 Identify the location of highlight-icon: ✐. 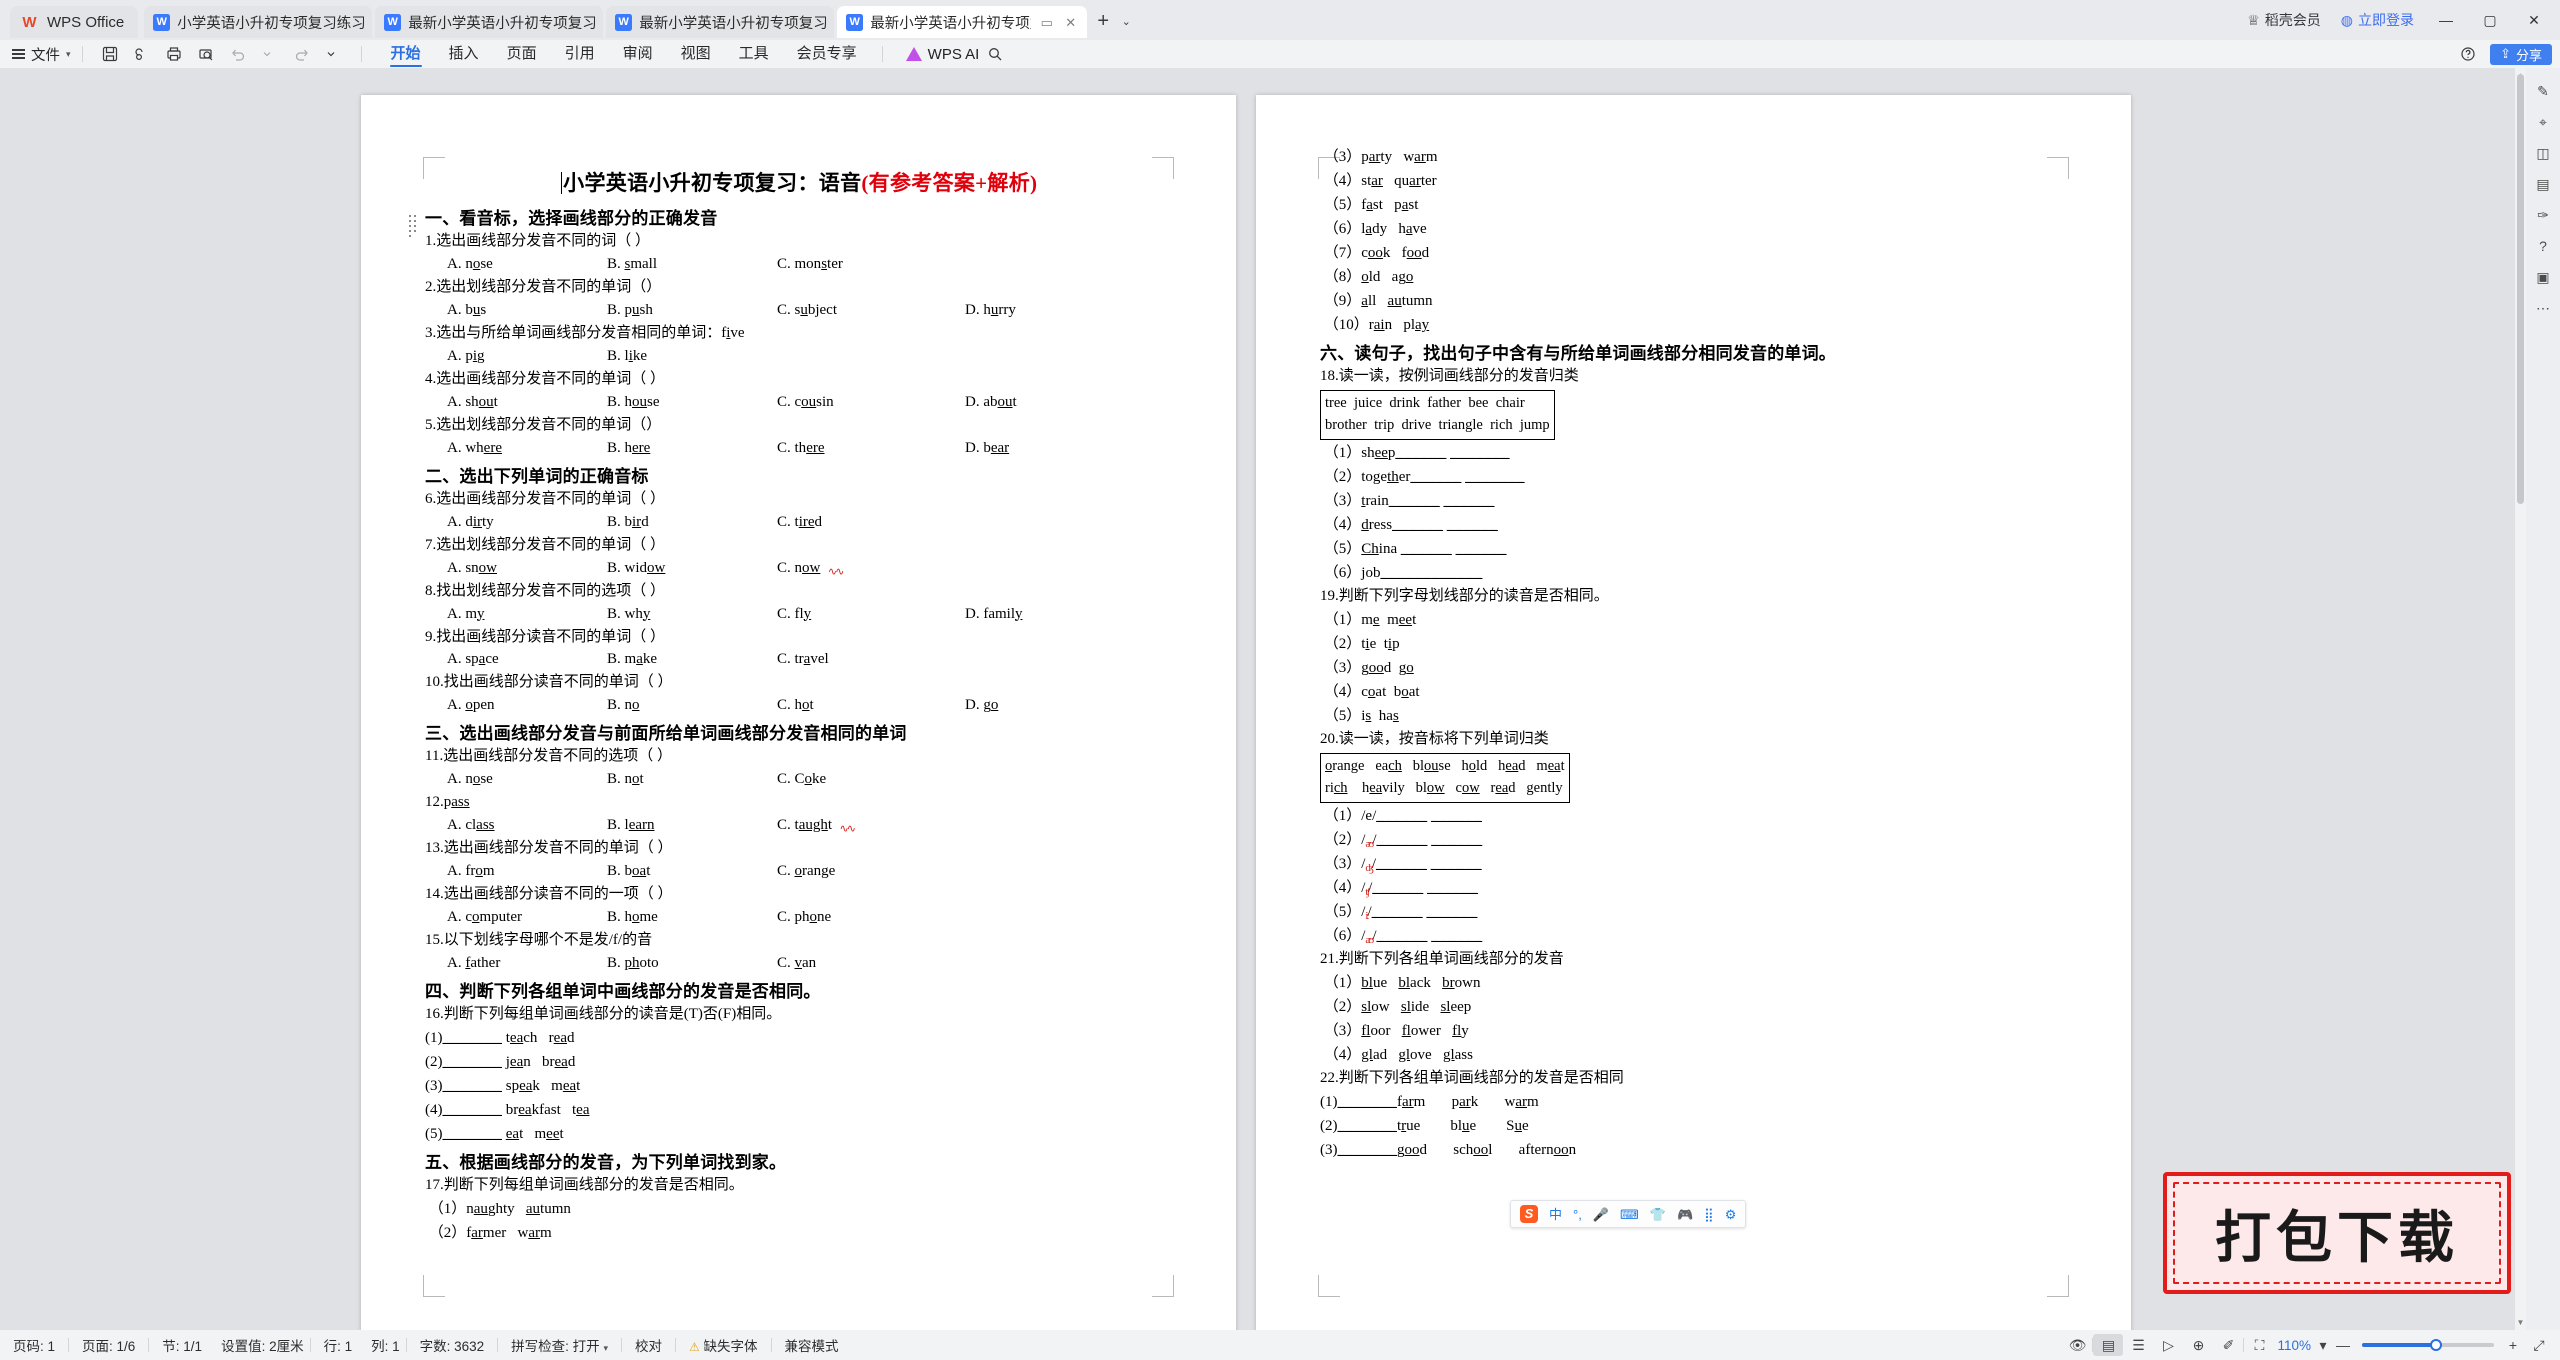
(2228, 1345).